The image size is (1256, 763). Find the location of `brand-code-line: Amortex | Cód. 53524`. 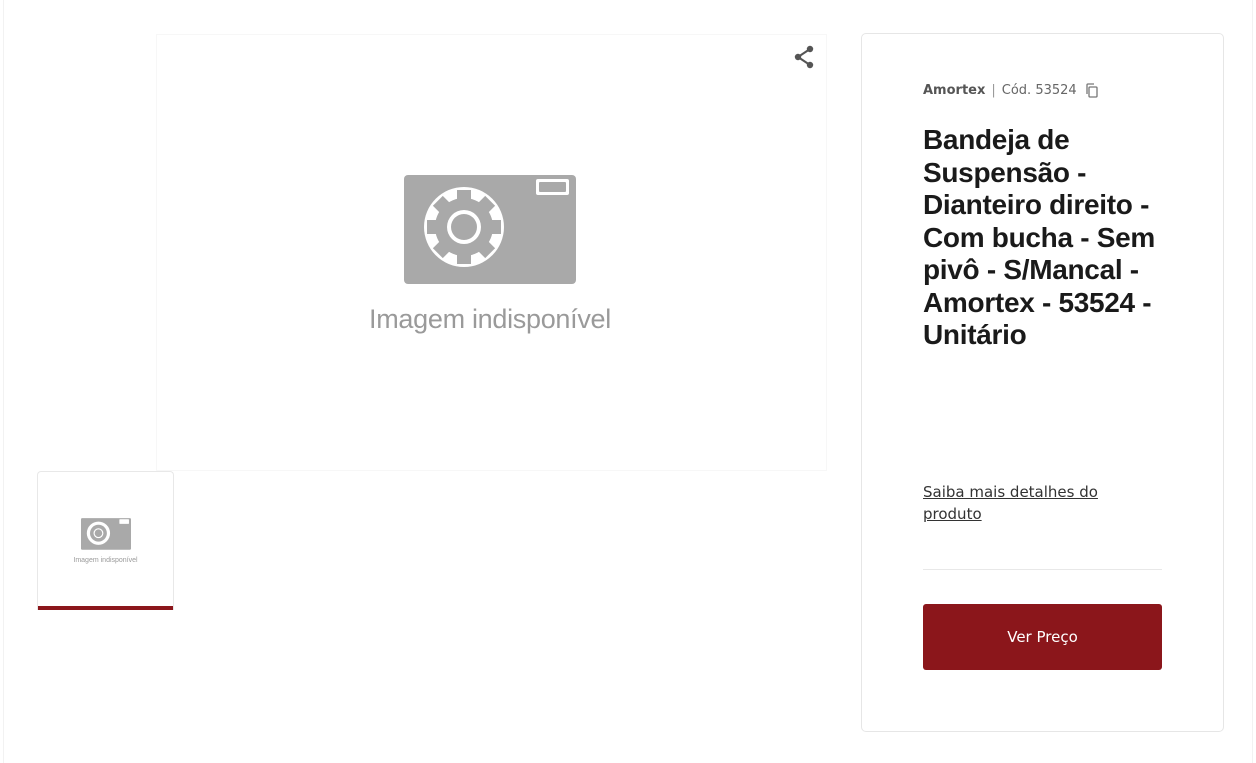

brand-code-line: Amortex | Cód. 53524 is located at coordinates (1011, 90).